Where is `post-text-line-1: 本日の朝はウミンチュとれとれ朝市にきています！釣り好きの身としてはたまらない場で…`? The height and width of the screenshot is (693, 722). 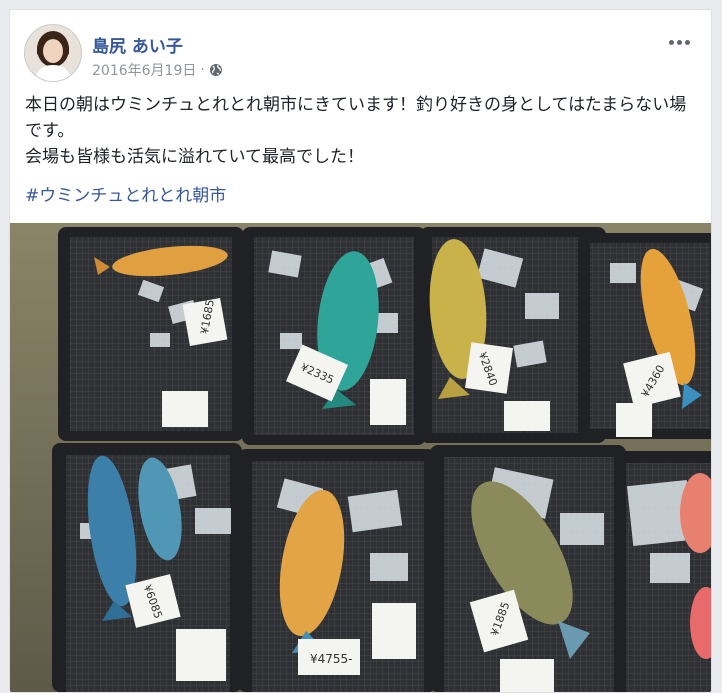
post-text-line-1: 本日の朝はウミンチュとれとれ朝市にきています！釣り好きの身としてはたまらない場で… is located at coordinates (356, 118).